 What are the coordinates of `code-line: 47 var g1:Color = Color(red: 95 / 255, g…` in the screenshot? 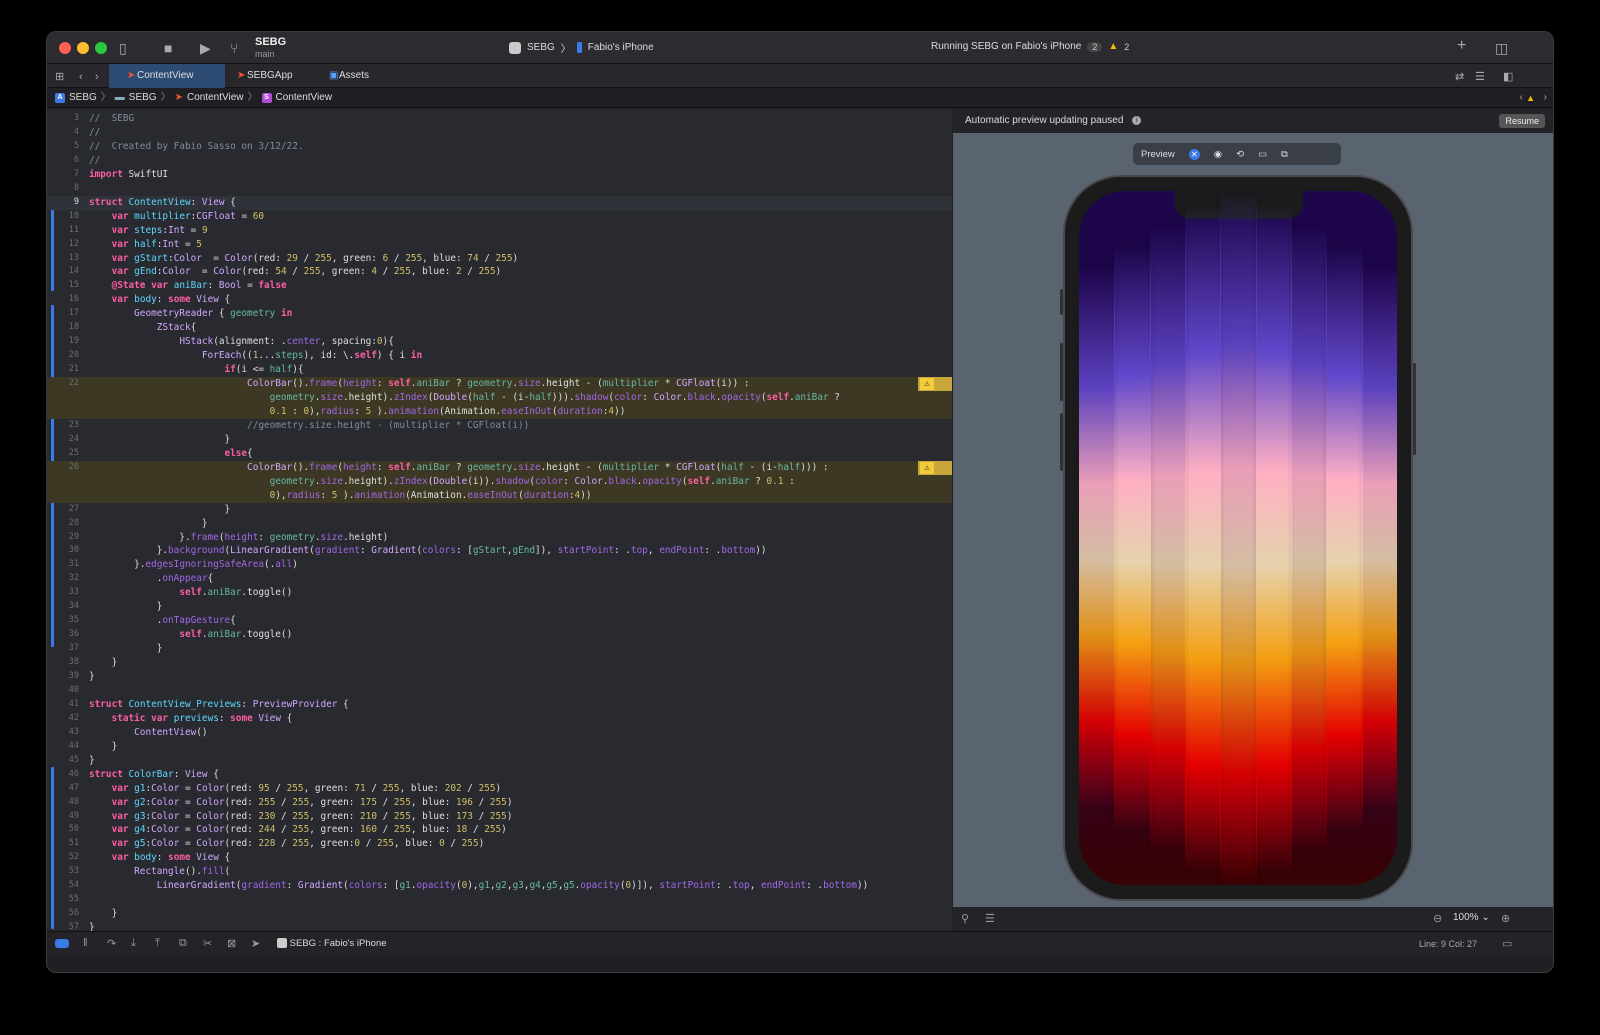 It's located at (499, 789).